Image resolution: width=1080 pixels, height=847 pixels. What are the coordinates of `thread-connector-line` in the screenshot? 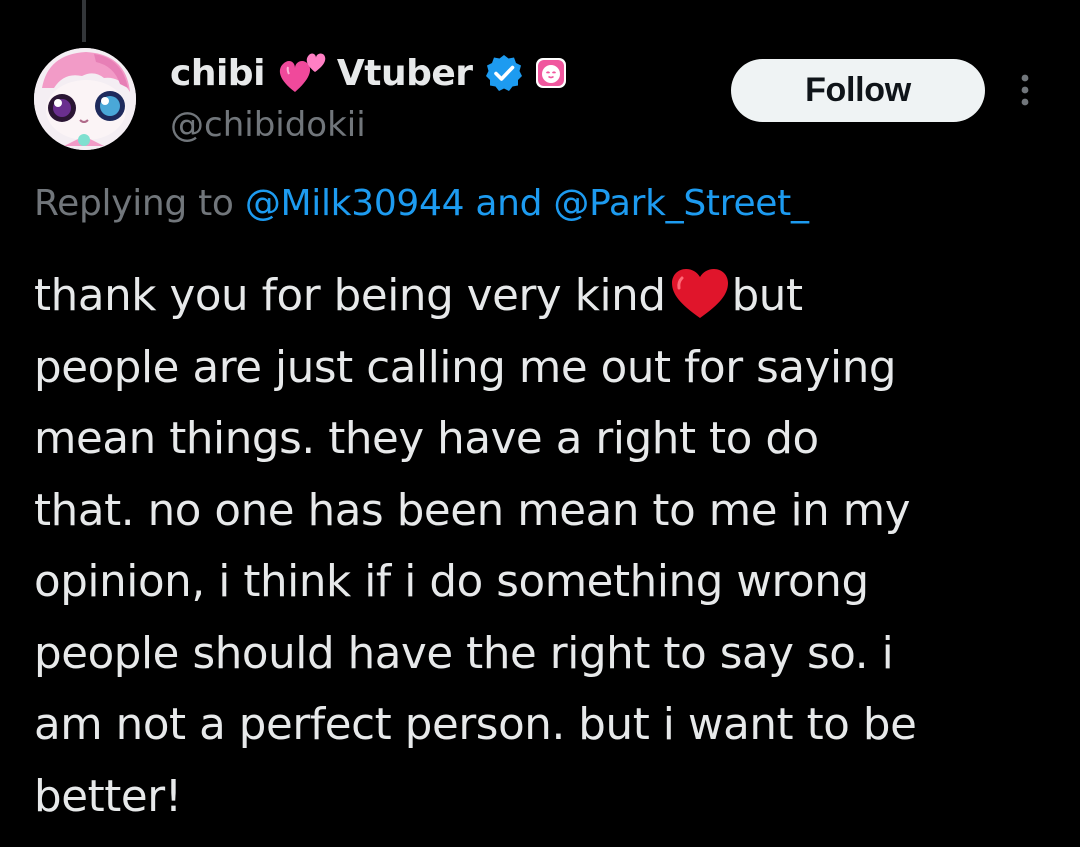 It's located at (84, 21).